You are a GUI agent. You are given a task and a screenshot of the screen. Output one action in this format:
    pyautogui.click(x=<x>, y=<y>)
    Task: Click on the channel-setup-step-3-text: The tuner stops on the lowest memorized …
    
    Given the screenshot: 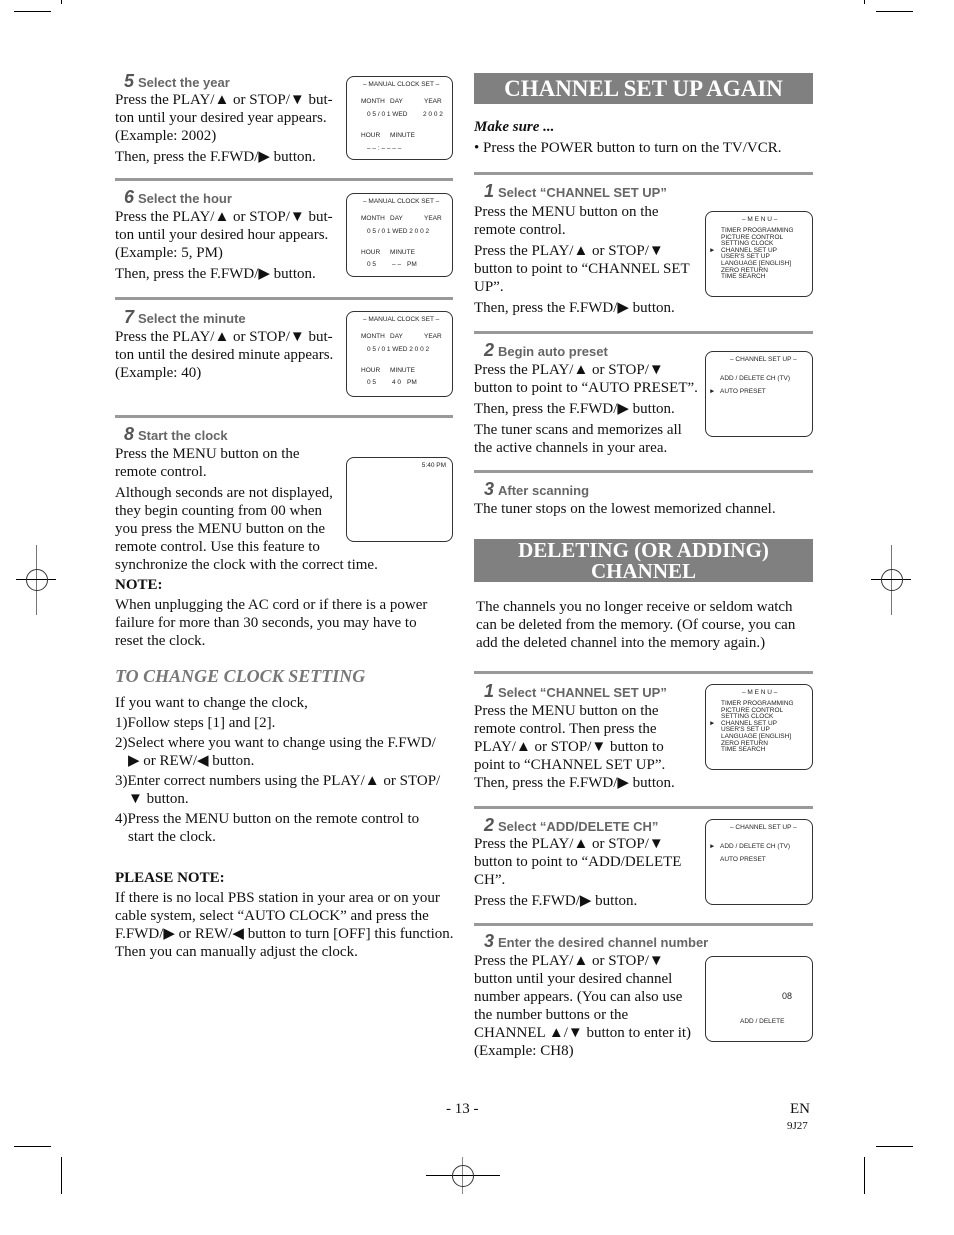 What is the action you would take?
    pyautogui.click(x=625, y=509)
    